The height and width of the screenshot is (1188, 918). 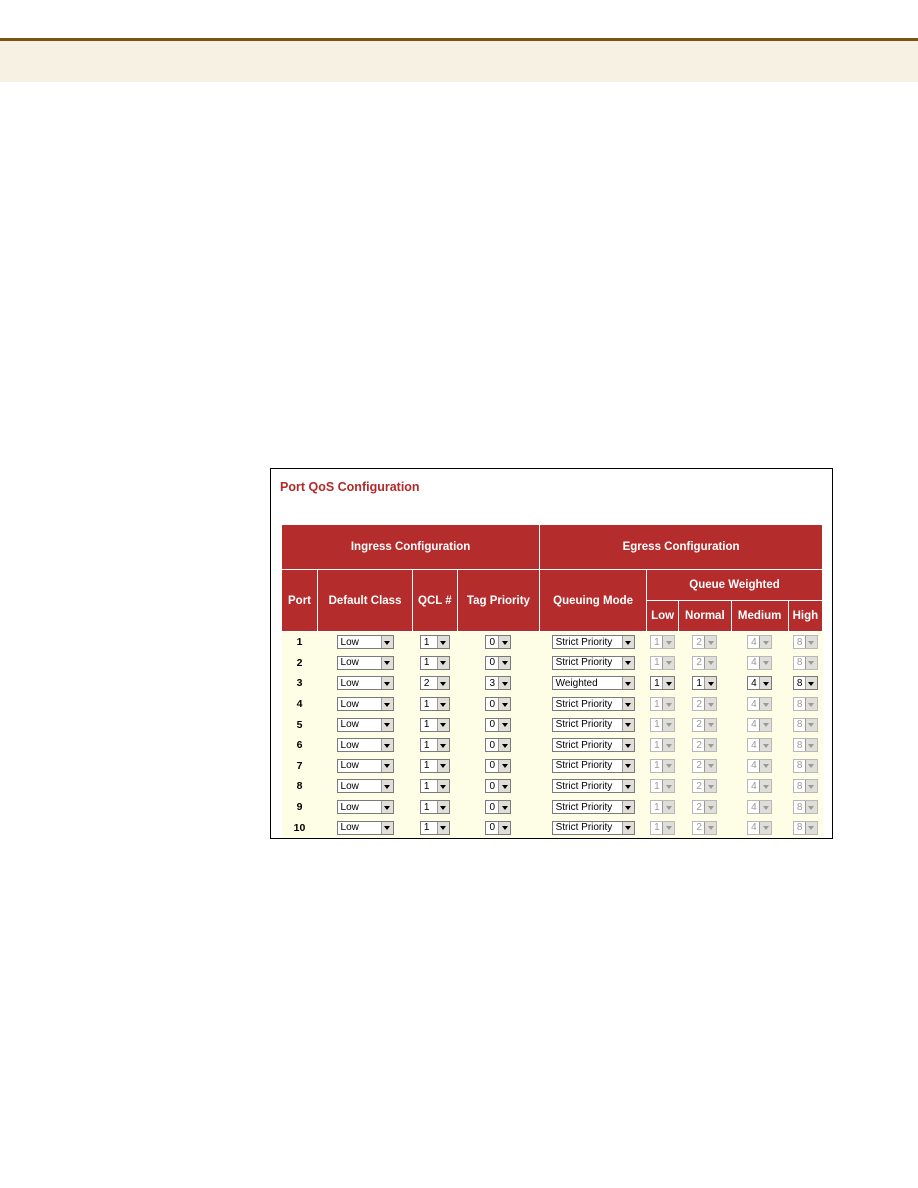 I want to click on tag-priority-select-value: 0, so click(x=492, y=828).